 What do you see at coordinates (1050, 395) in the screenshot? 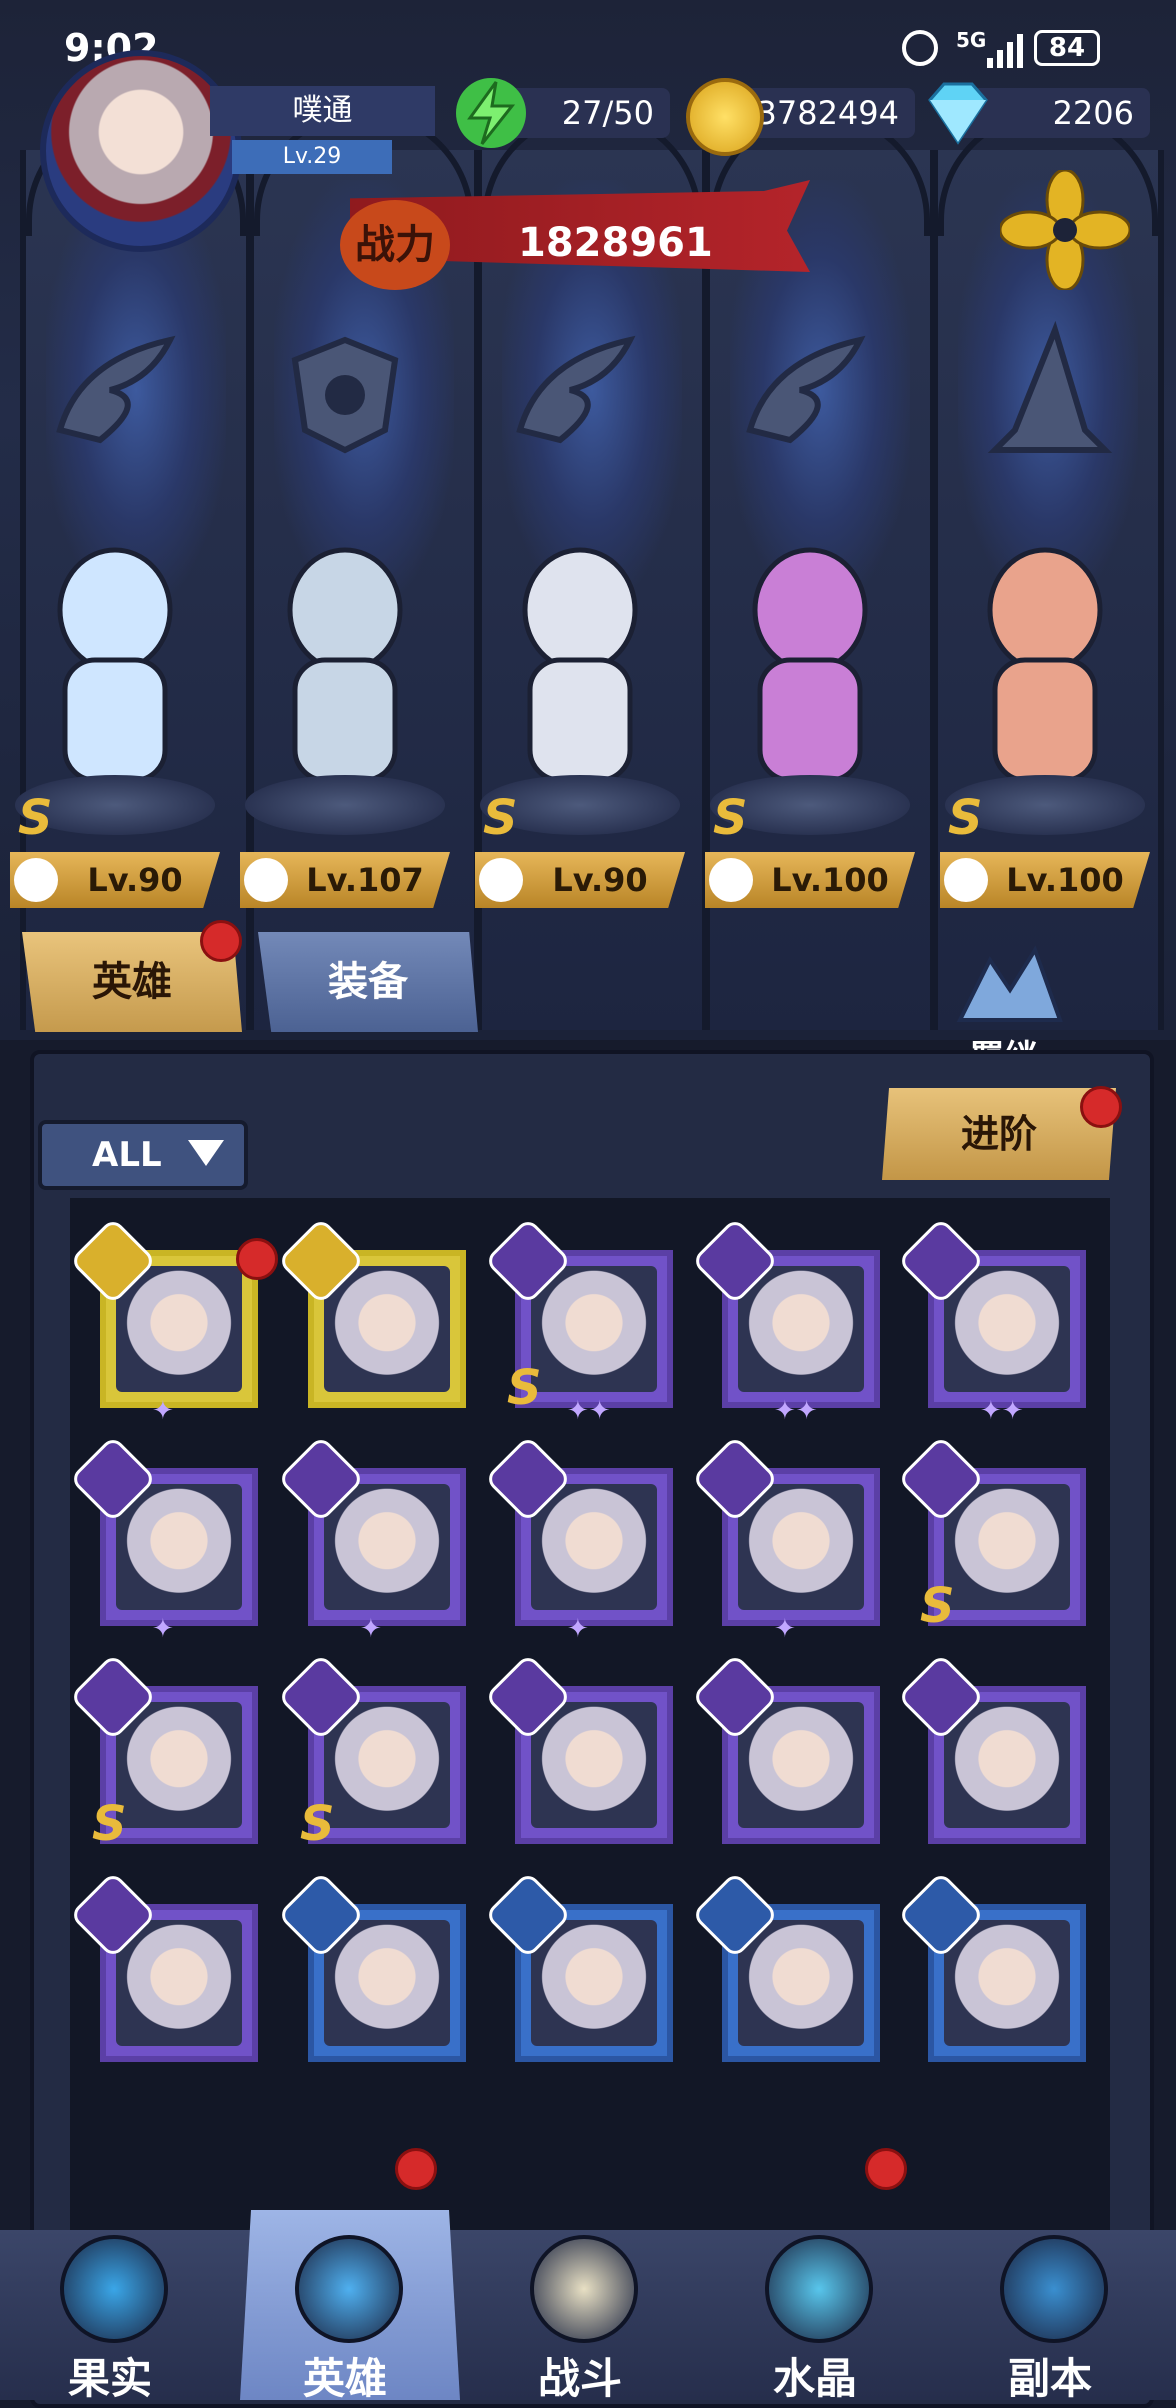
I see `wizard-hat-emblem-icon` at bounding box center [1050, 395].